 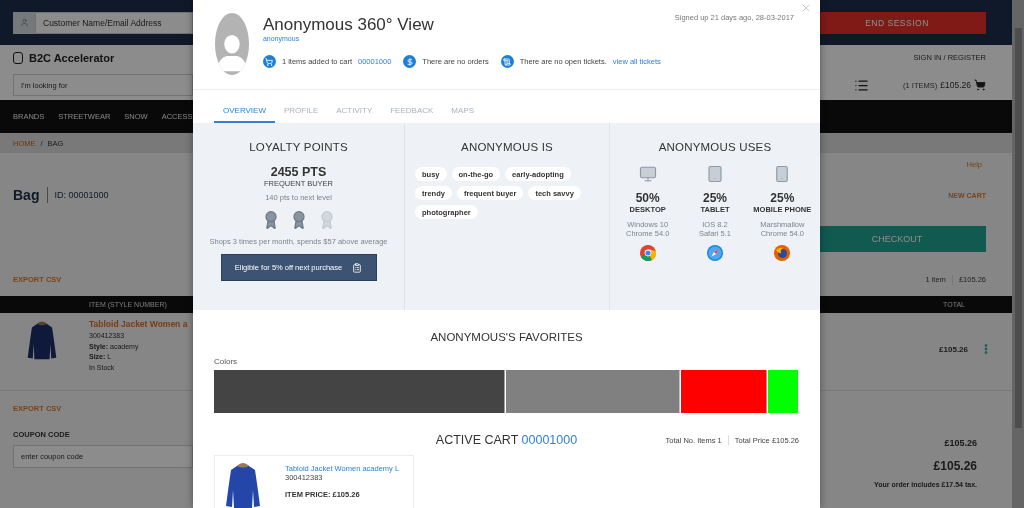 I want to click on logo: B2C Accelerator, so click(x=64, y=57).